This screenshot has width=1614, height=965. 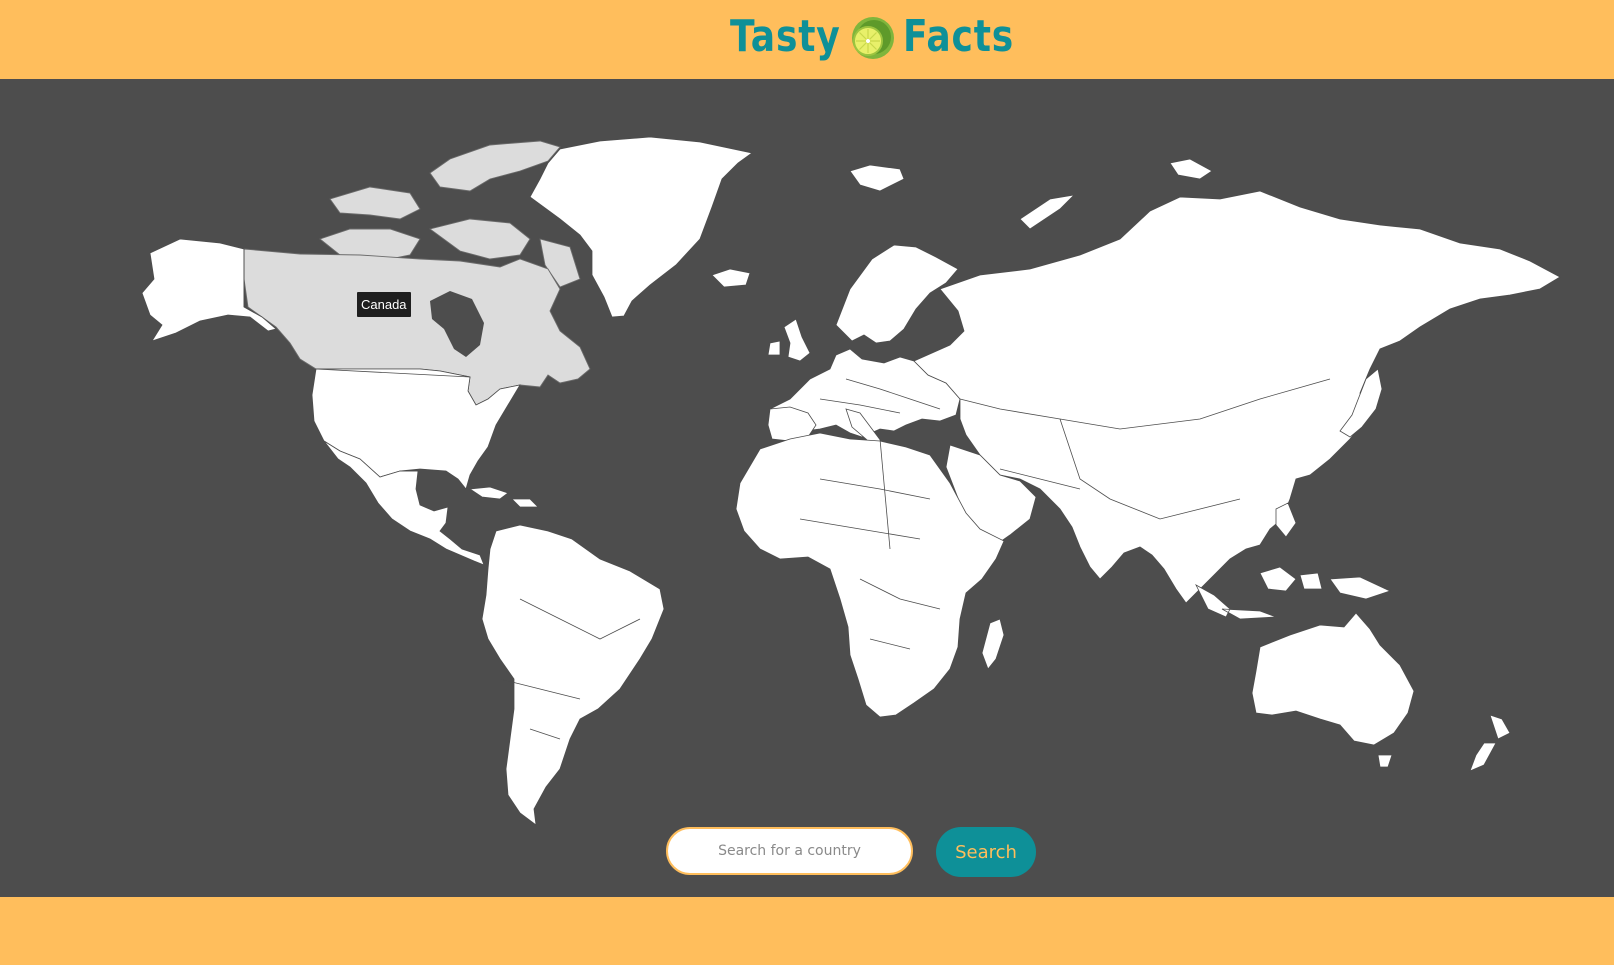 What do you see at coordinates (789, 340) in the screenshot?
I see `country-united-kingdom` at bounding box center [789, 340].